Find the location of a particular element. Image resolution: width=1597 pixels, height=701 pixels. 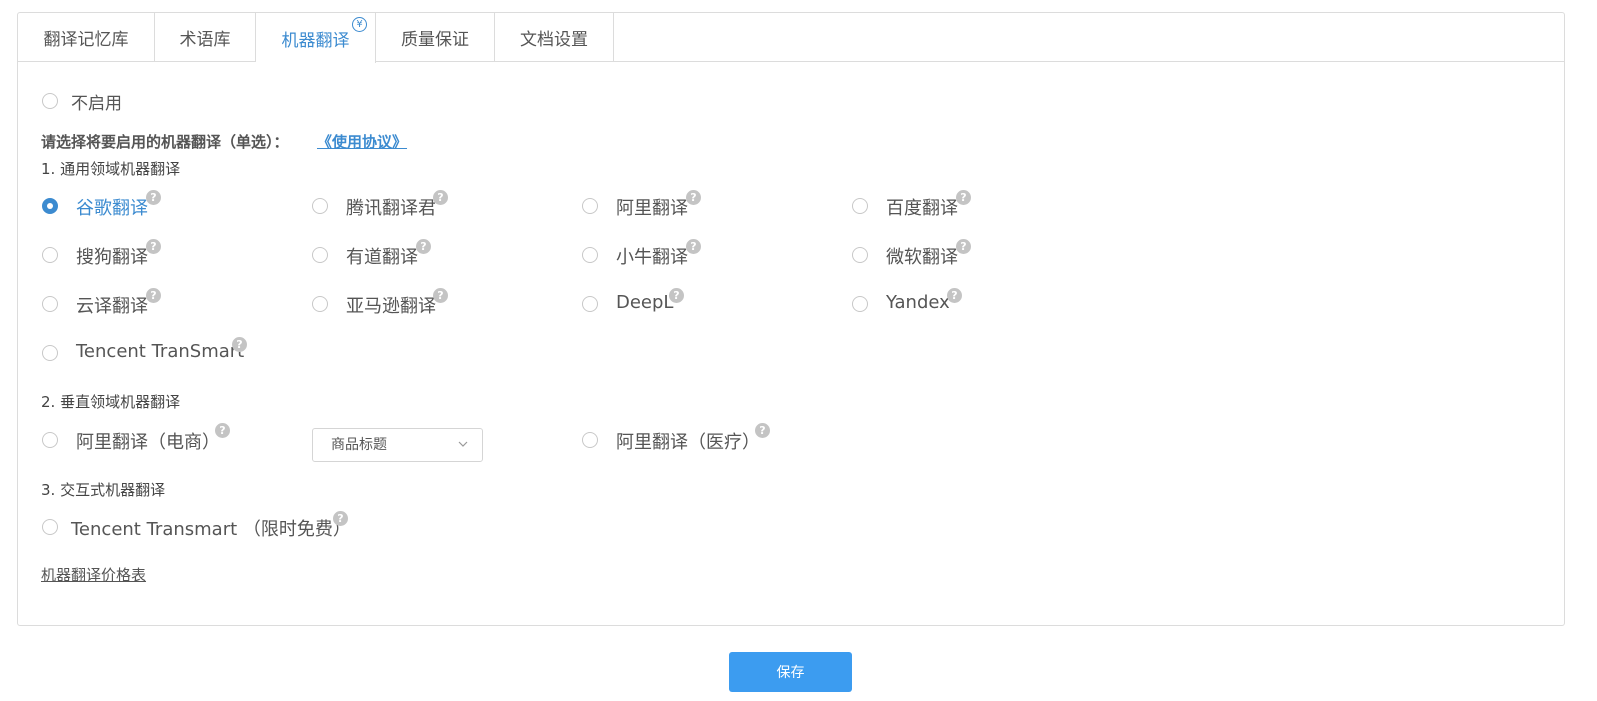

radio-tencent-transmart is located at coordinates (50, 353).